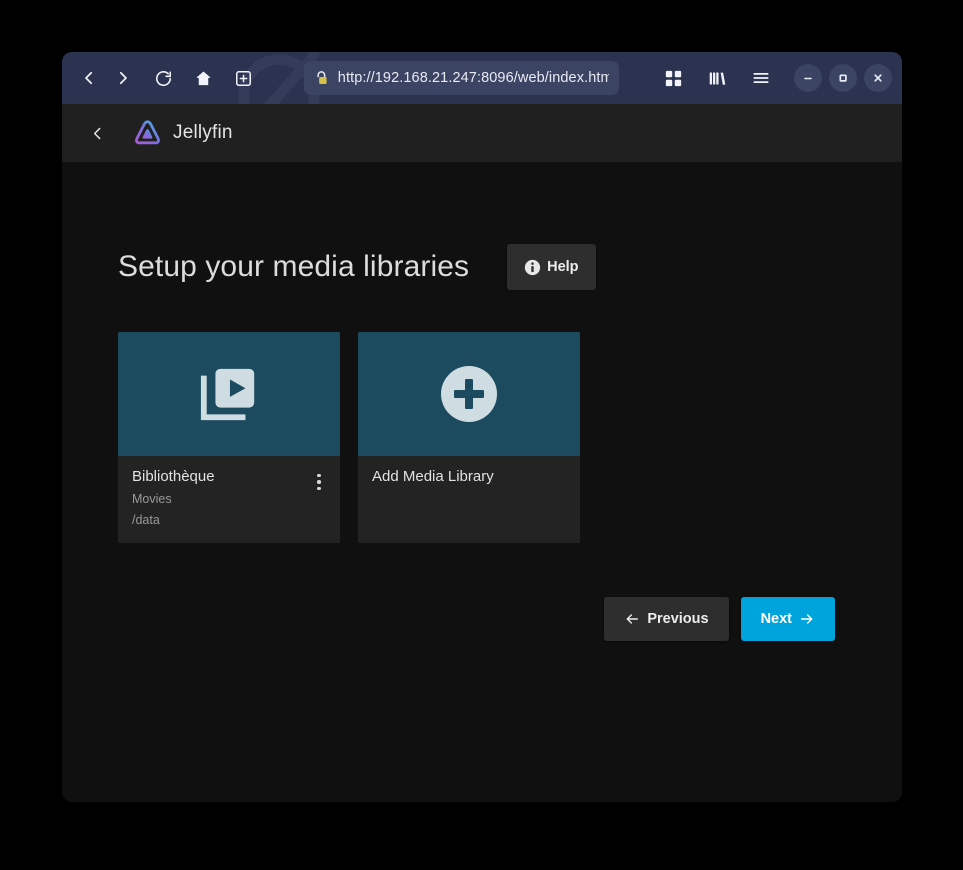 This screenshot has height=870, width=963. I want to click on add-media-library-card: Add Media Library, so click(469, 437).